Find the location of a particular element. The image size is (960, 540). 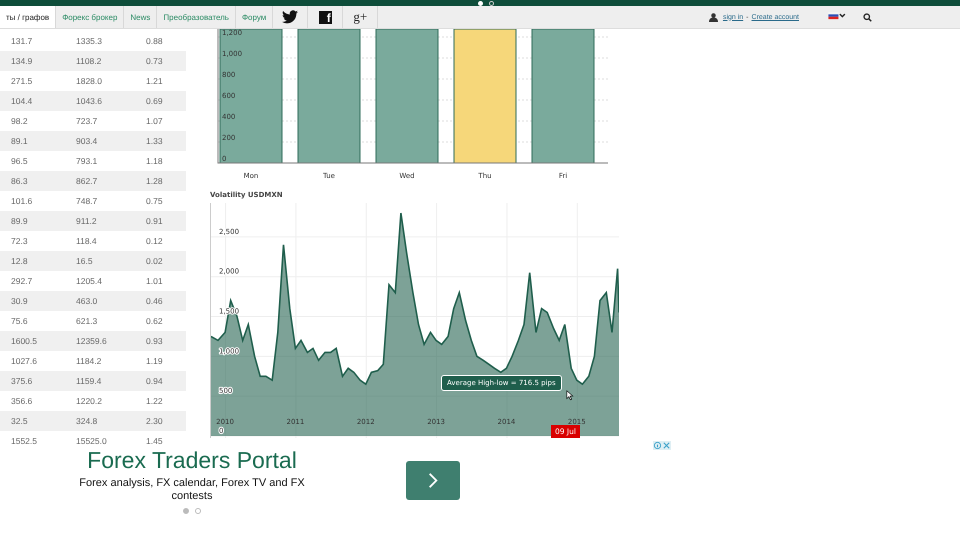

table-cell: 1.01 is located at coordinates (154, 281).